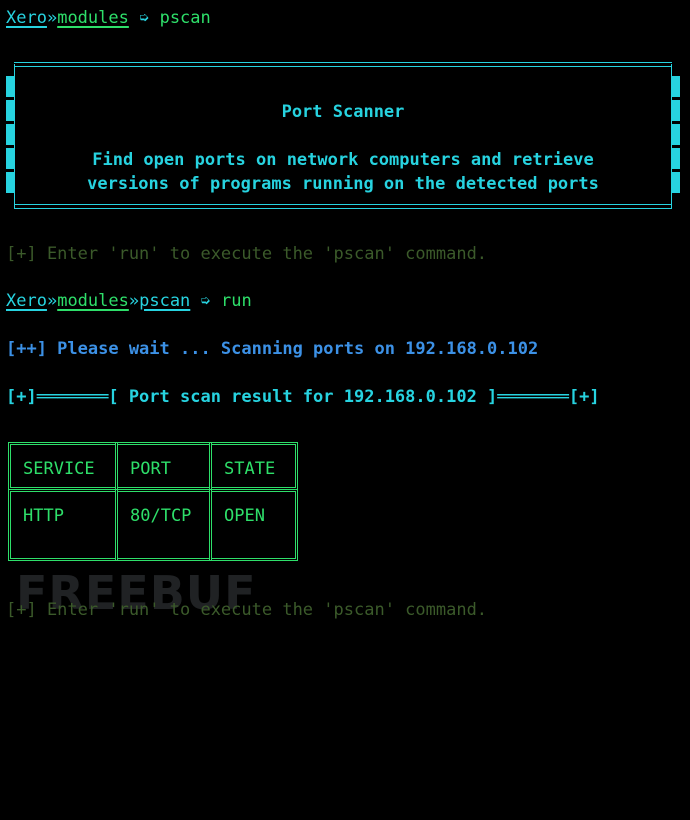 The image size is (690, 820). What do you see at coordinates (343, 62) in the screenshot?
I see `banner-top-border` at bounding box center [343, 62].